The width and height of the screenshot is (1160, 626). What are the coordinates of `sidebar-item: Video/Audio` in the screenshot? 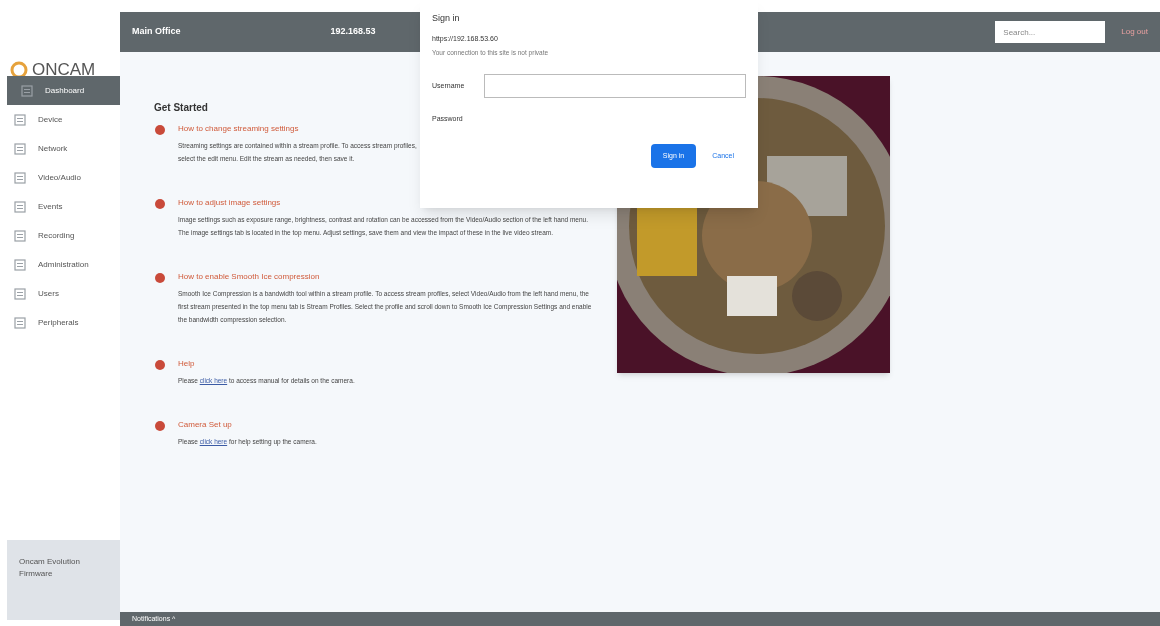 It's located at (60, 177).